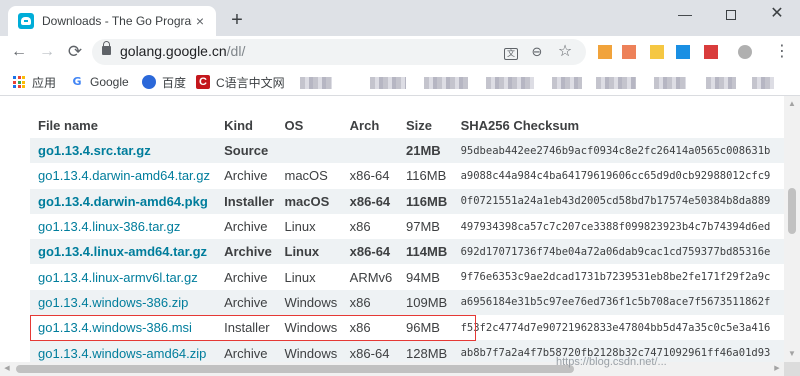  I want to click on os-cell: Linux, so click(309, 226).